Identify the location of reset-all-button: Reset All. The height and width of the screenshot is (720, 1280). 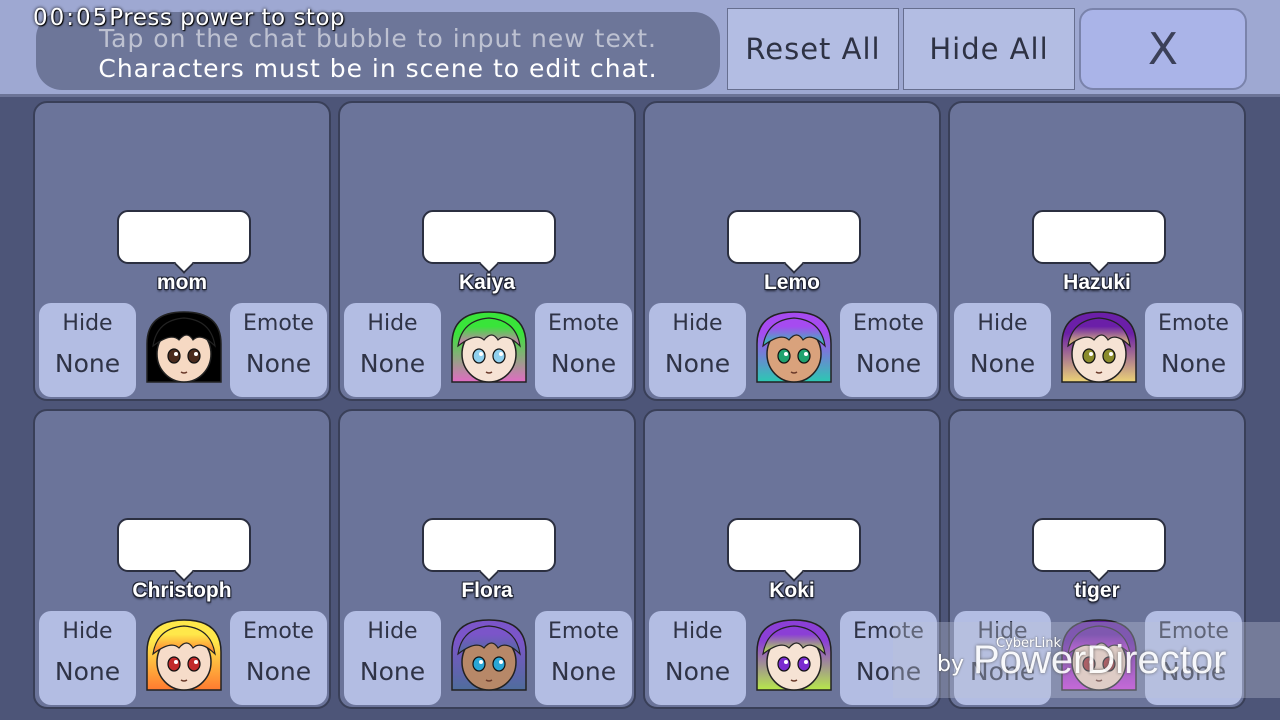
(813, 49).